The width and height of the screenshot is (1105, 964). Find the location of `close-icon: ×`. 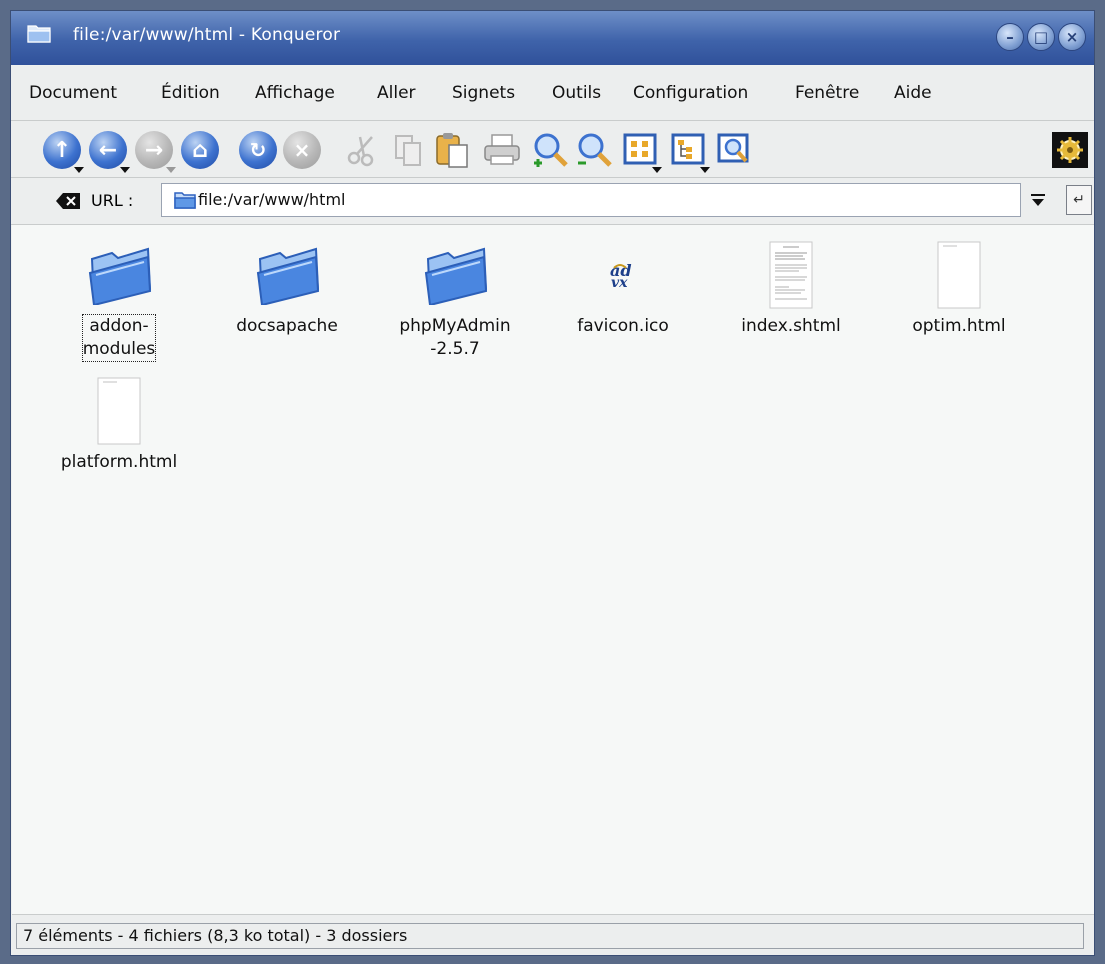

close-icon: × is located at coordinates (1072, 37).